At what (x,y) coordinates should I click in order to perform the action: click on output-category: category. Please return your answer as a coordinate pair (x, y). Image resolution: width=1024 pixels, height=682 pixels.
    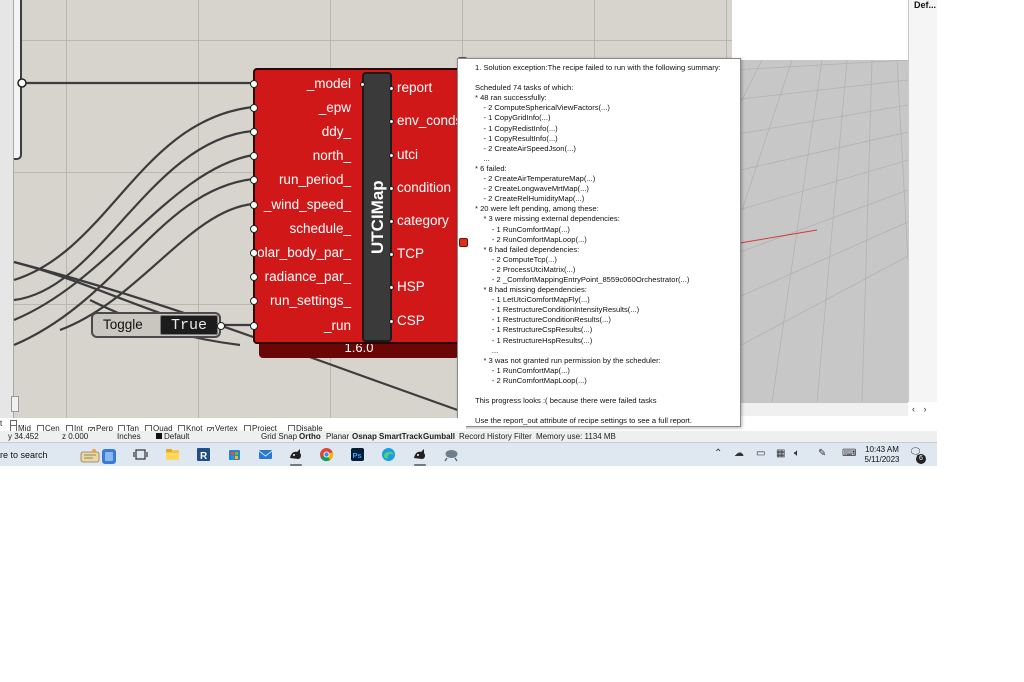
    Looking at the image, I should click on (423, 221).